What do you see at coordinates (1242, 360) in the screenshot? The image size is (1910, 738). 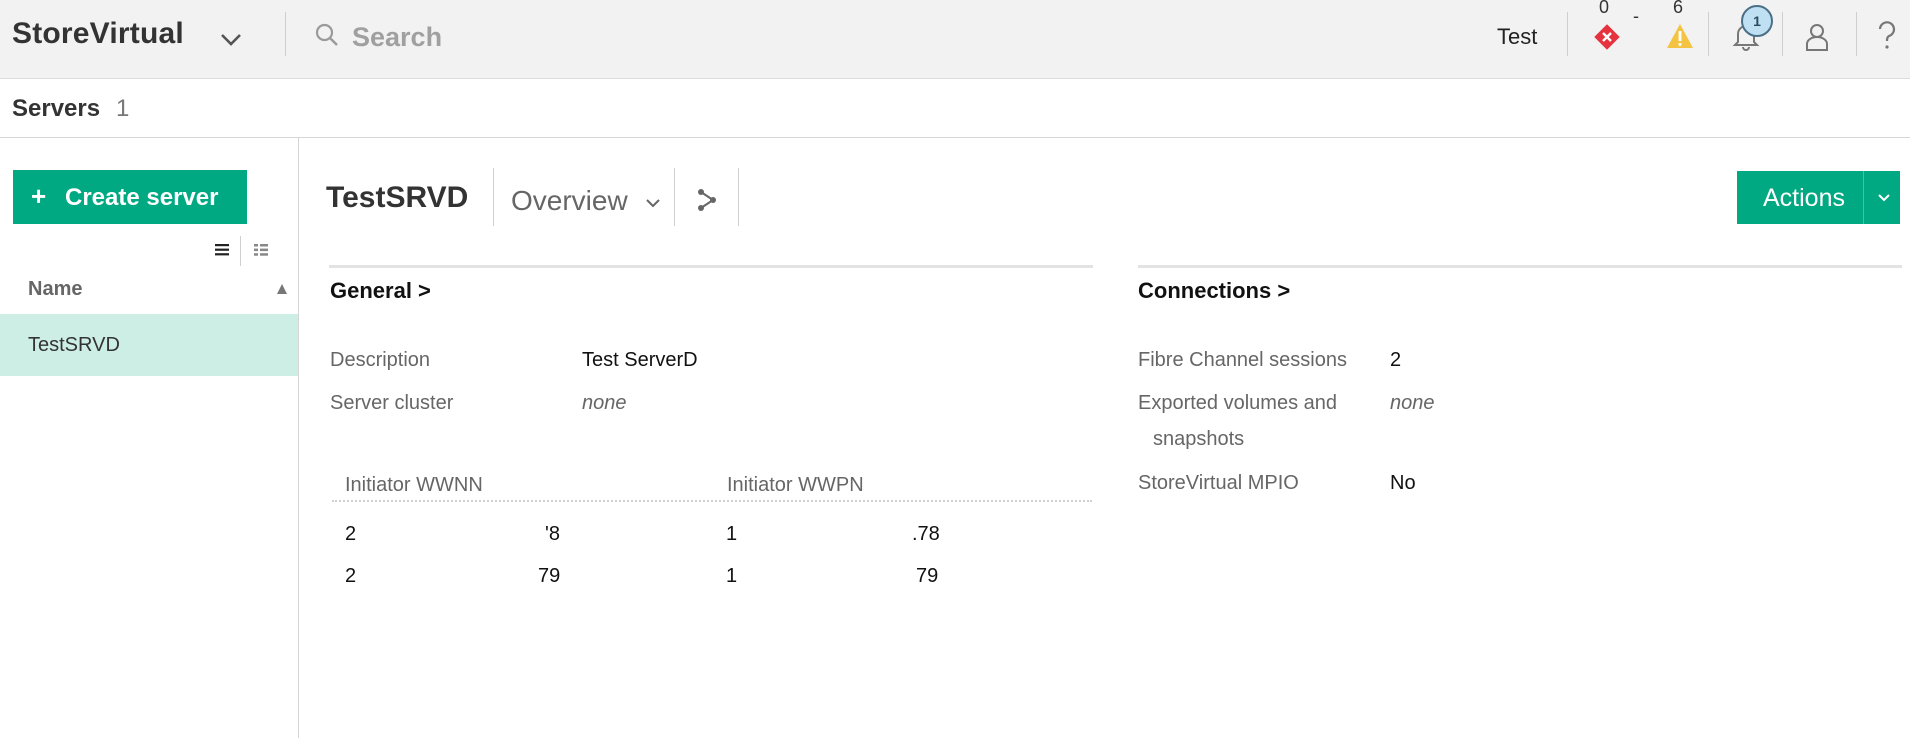 I see `fc-sessions-label: Fibre Channel sessions` at bounding box center [1242, 360].